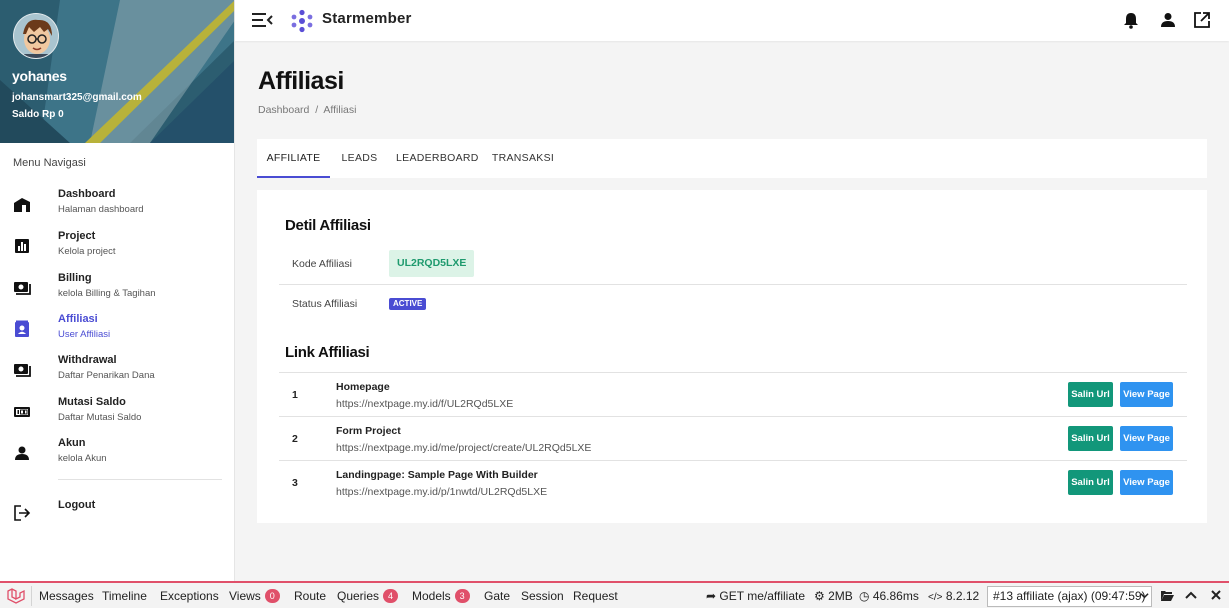  What do you see at coordinates (310, 596) in the screenshot?
I see `debug-tab-route: Route` at bounding box center [310, 596].